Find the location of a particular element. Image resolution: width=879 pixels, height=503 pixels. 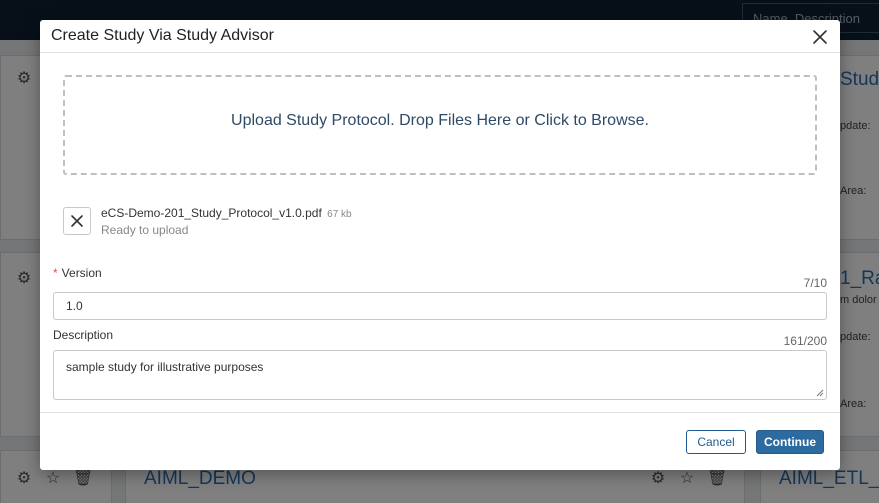

version-label-text: Version is located at coordinates (81, 273).